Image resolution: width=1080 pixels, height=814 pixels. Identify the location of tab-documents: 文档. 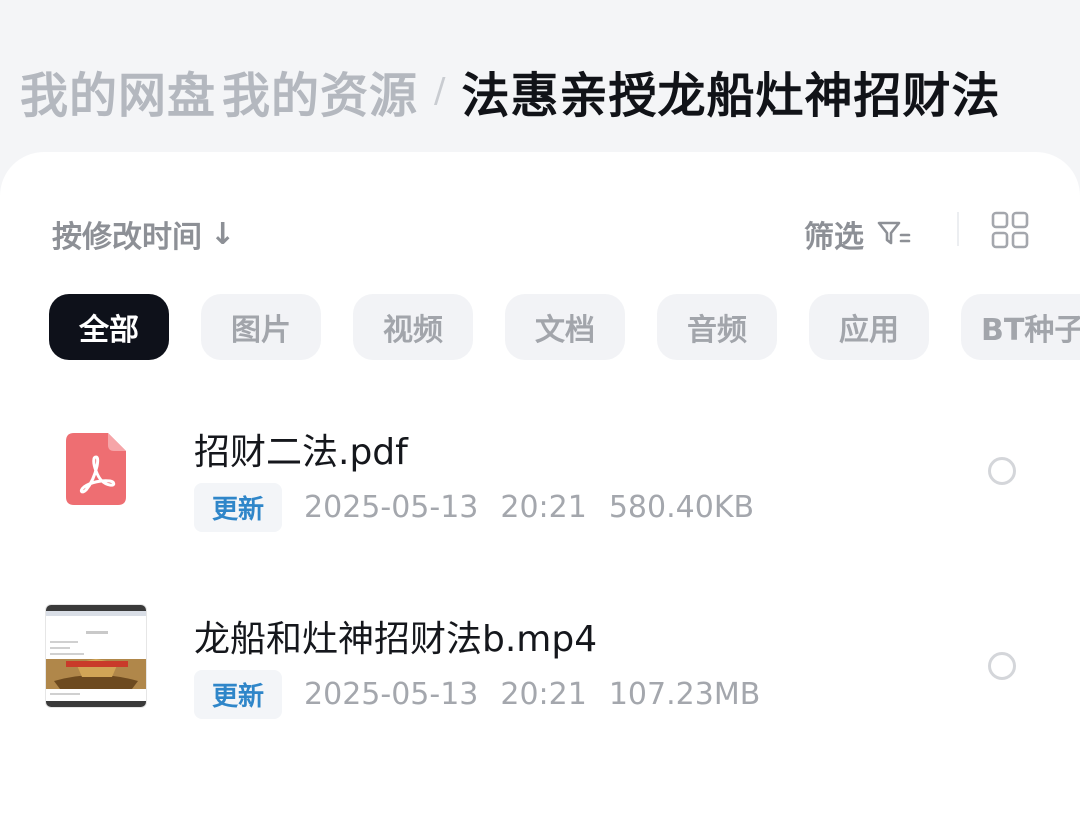
(565, 327).